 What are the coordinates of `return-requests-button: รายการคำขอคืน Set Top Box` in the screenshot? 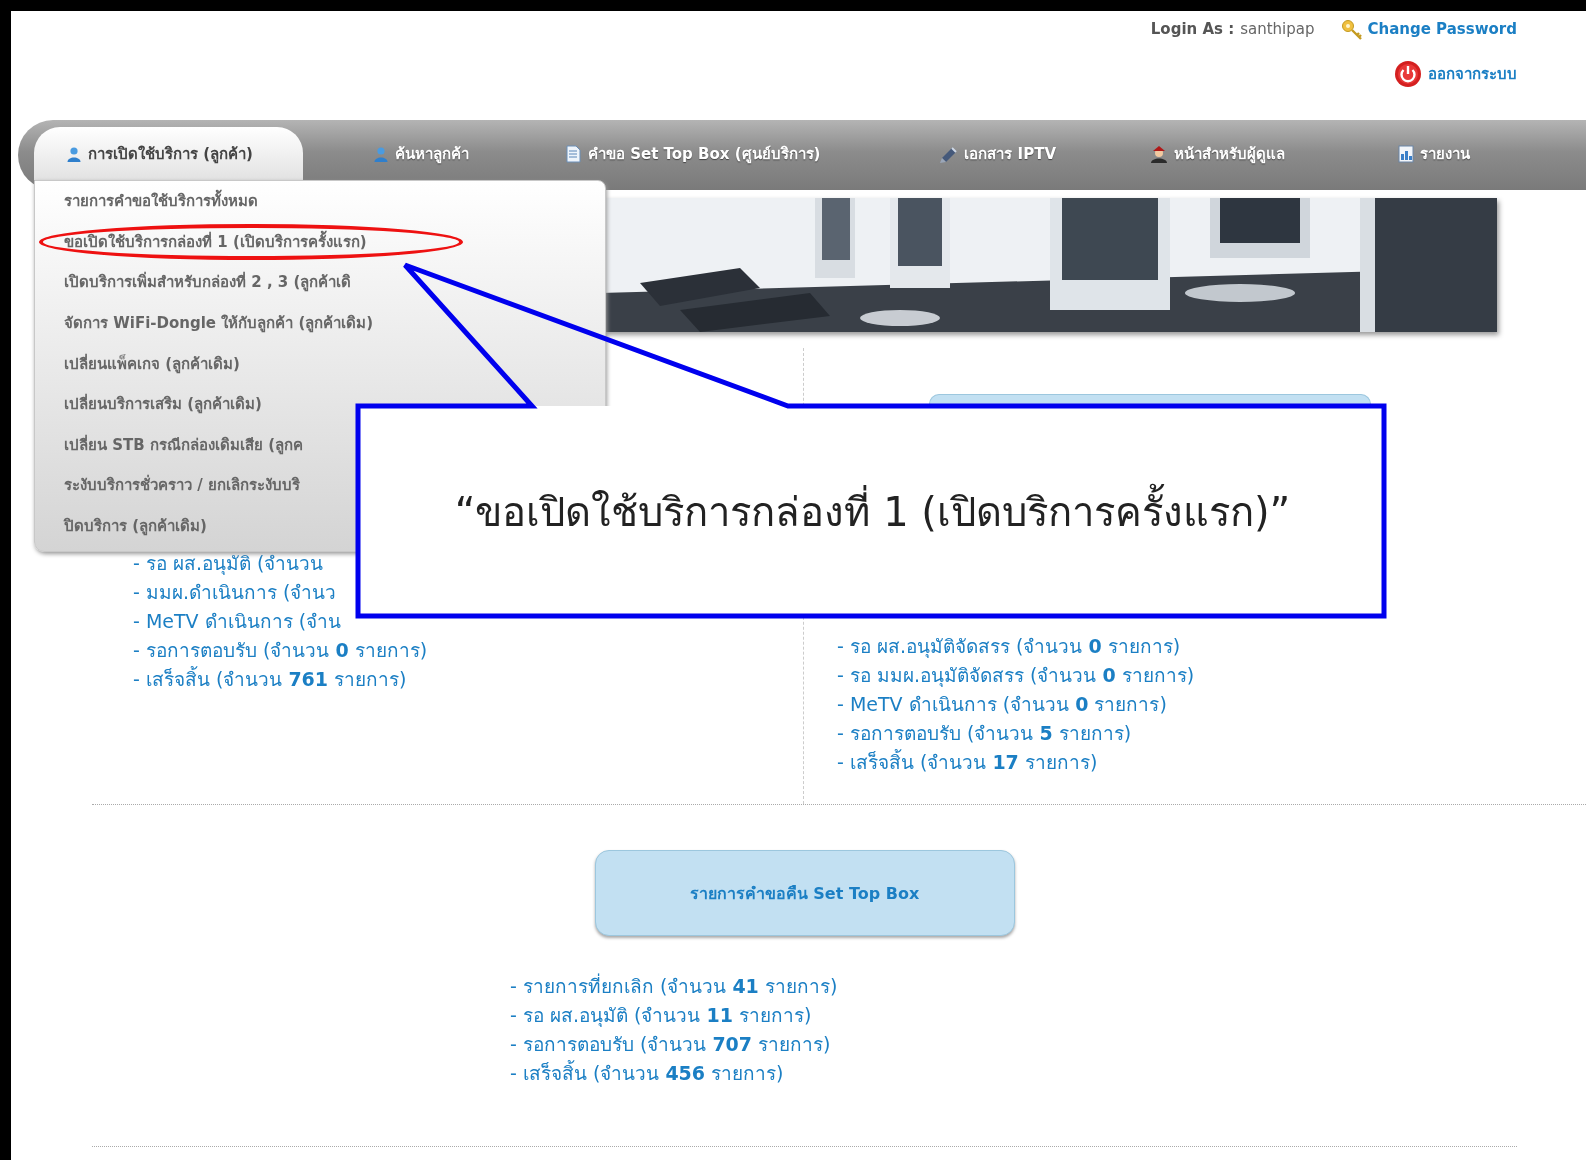 It's located at (804, 893).